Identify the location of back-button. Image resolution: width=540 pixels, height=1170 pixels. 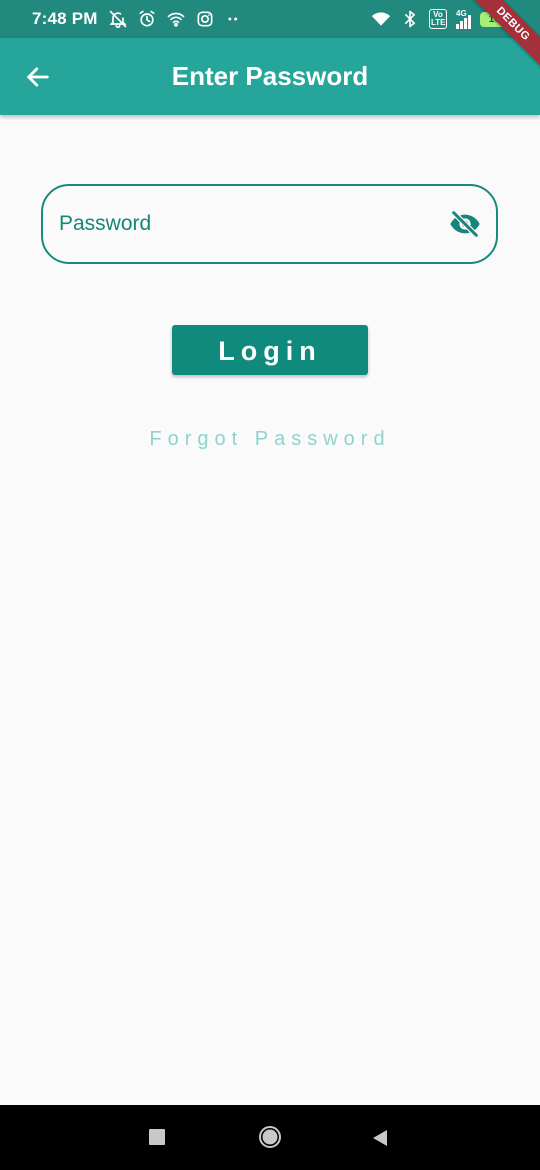
(38, 77).